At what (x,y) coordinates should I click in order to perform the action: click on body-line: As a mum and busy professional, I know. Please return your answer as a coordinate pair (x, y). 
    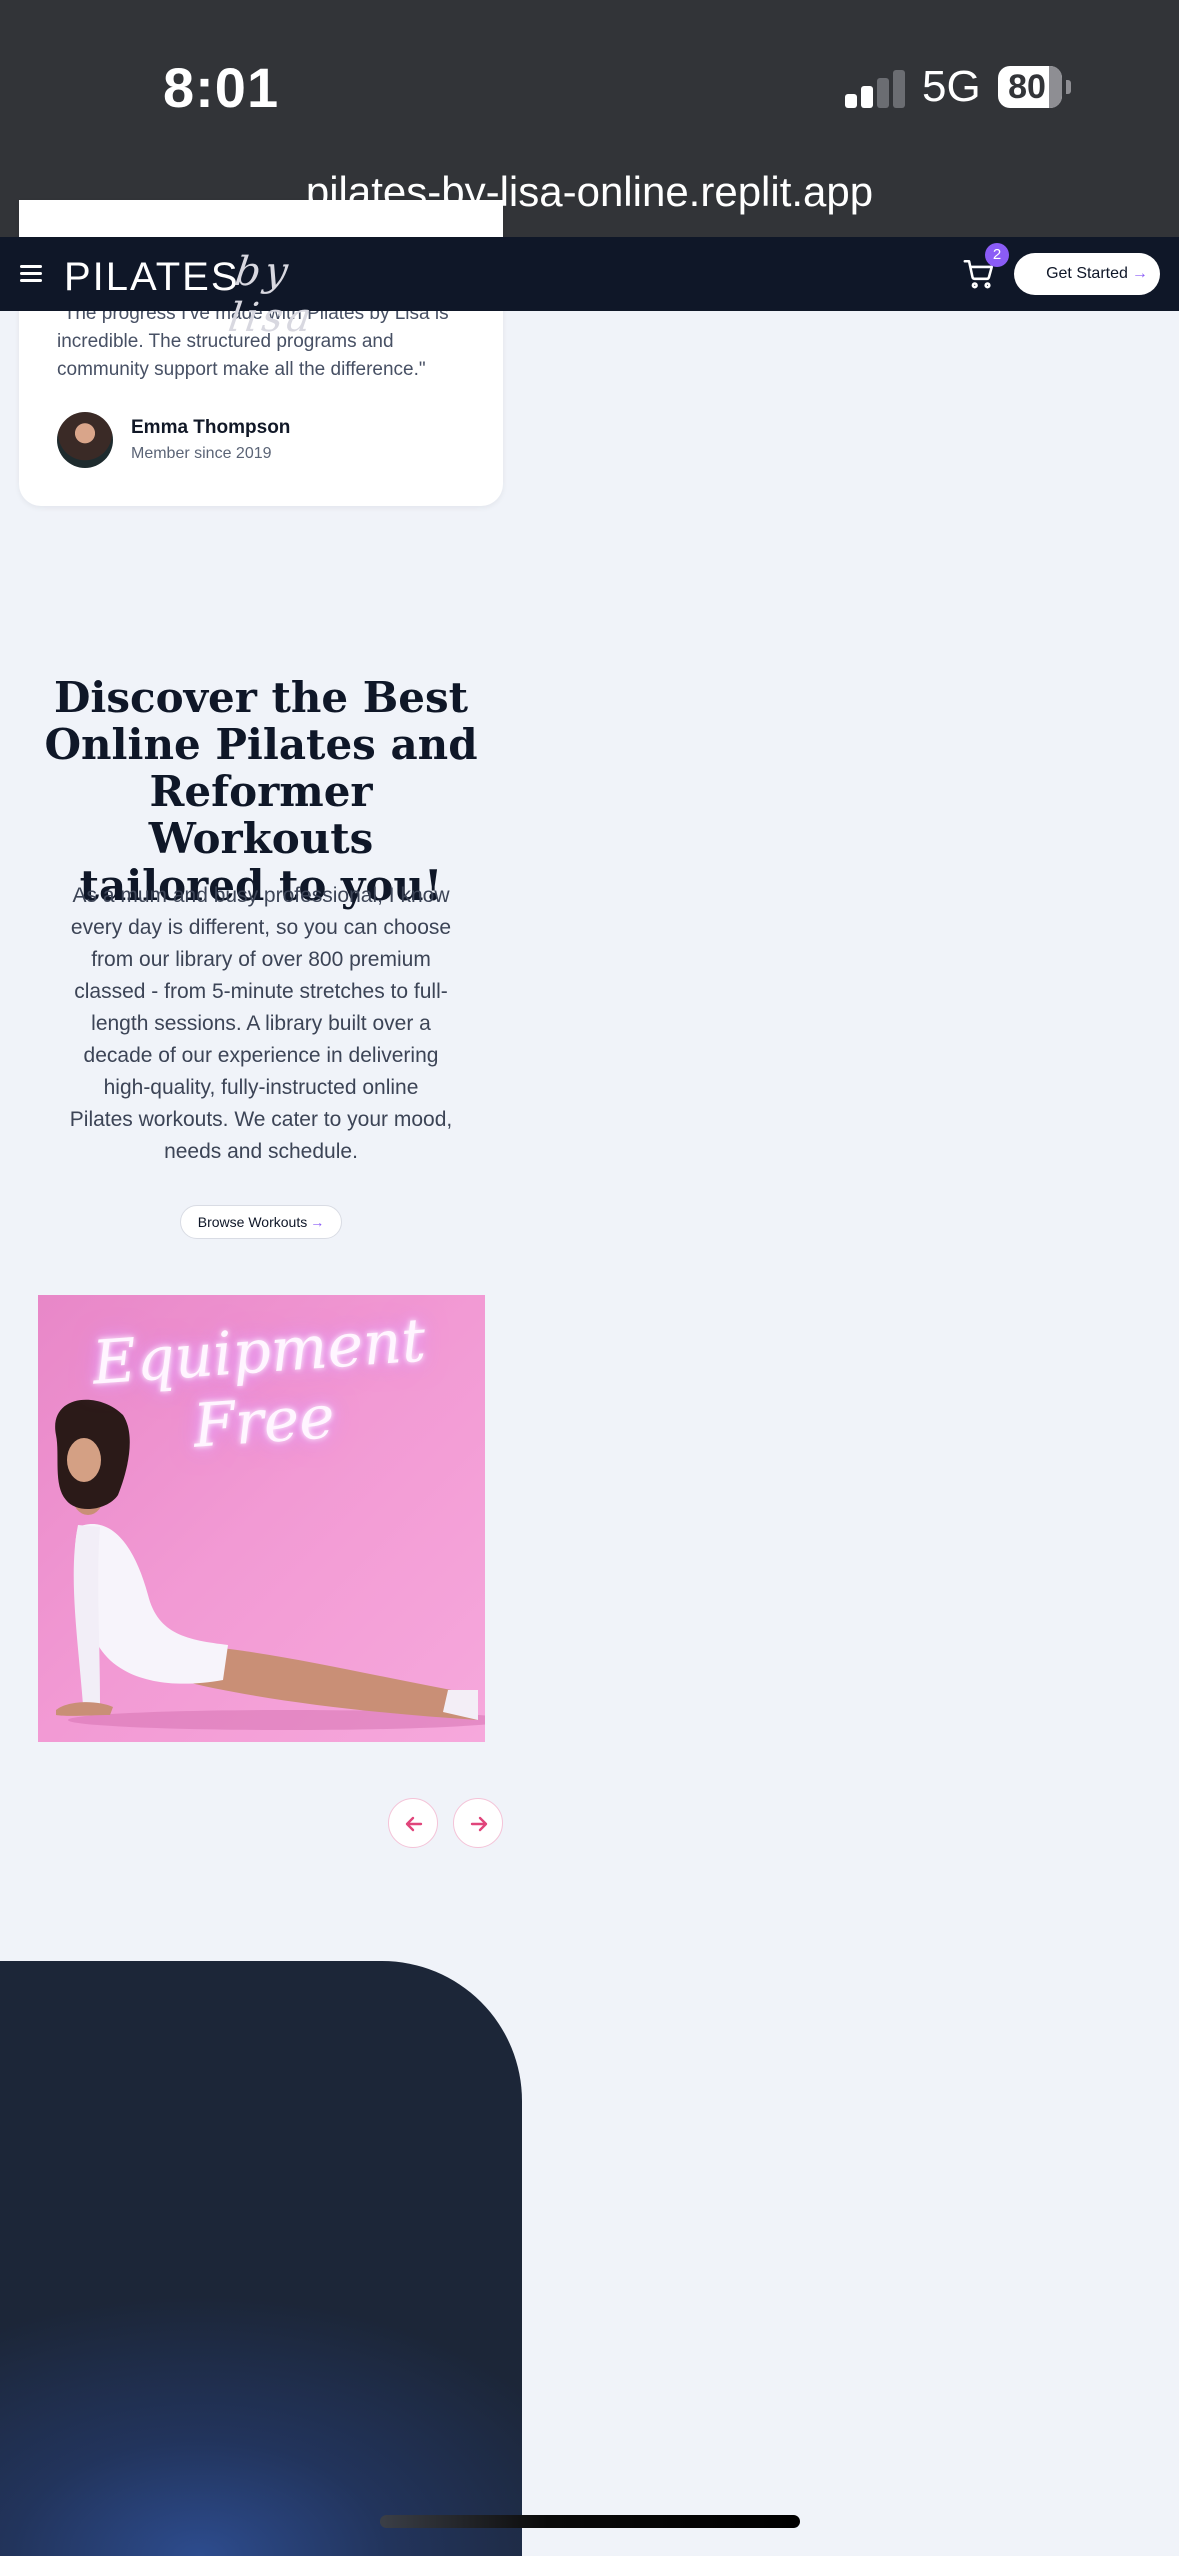
    Looking at the image, I should click on (261, 895).